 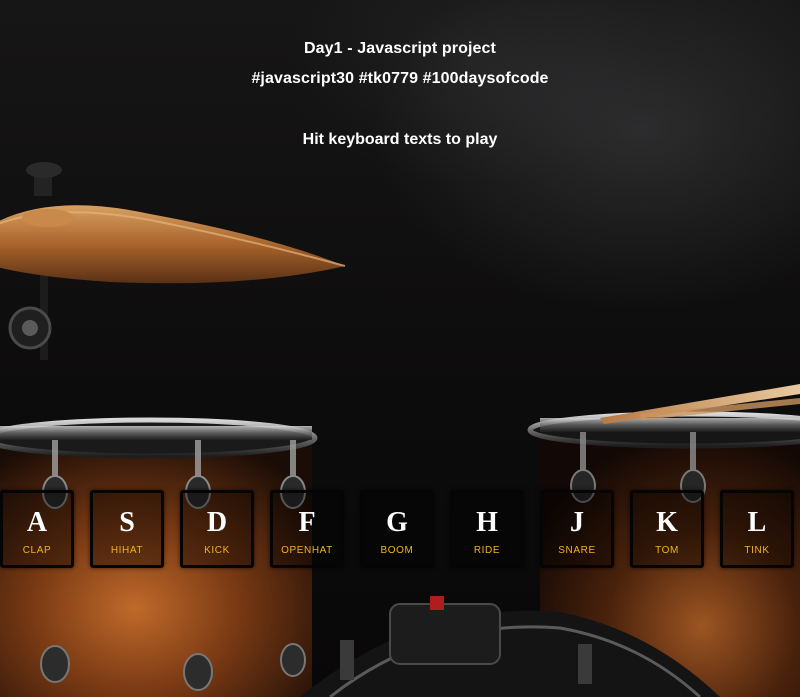 I want to click on key-letter: A, so click(x=37, y=522).